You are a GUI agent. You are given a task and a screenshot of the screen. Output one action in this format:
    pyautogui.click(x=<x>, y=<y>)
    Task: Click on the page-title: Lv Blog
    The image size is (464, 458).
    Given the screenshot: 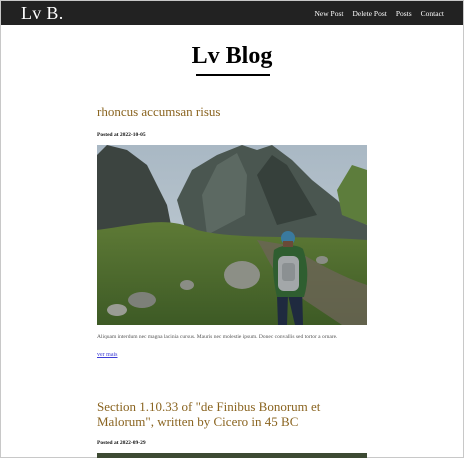 What is the action you would take?
    pyautogui.click(x=232, y=56)
    